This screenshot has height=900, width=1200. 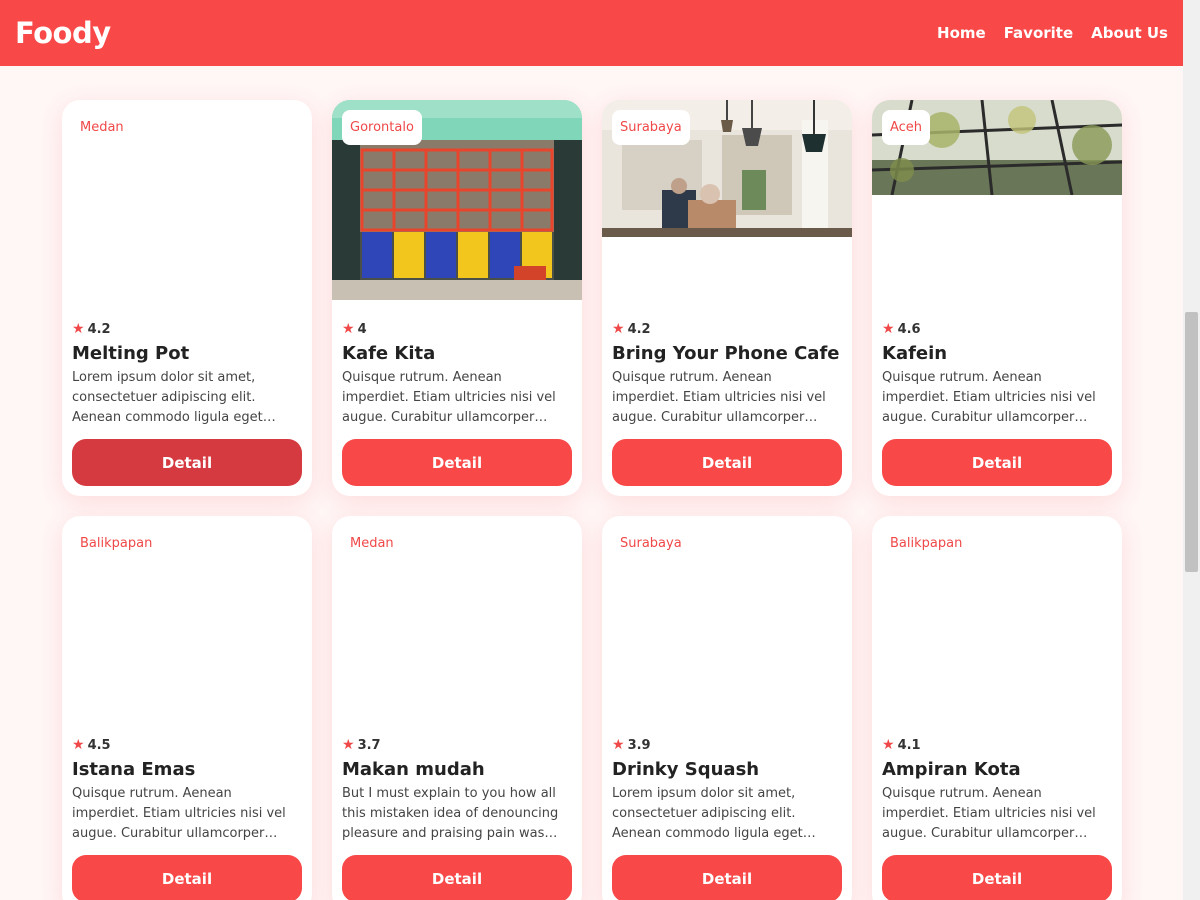 I want to click on rating-value: 3.9, so click(x=639, y=745).